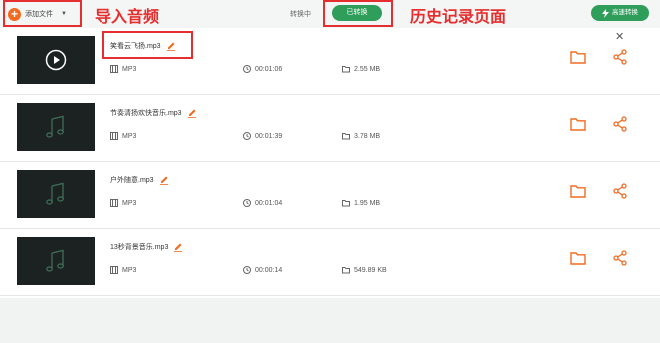 The width and height of the screenshot is (660, 343). Describe the element at coordinates (458, 16) in the screenshot. I see `annotation-history-page: 历史记录页面` at that location.